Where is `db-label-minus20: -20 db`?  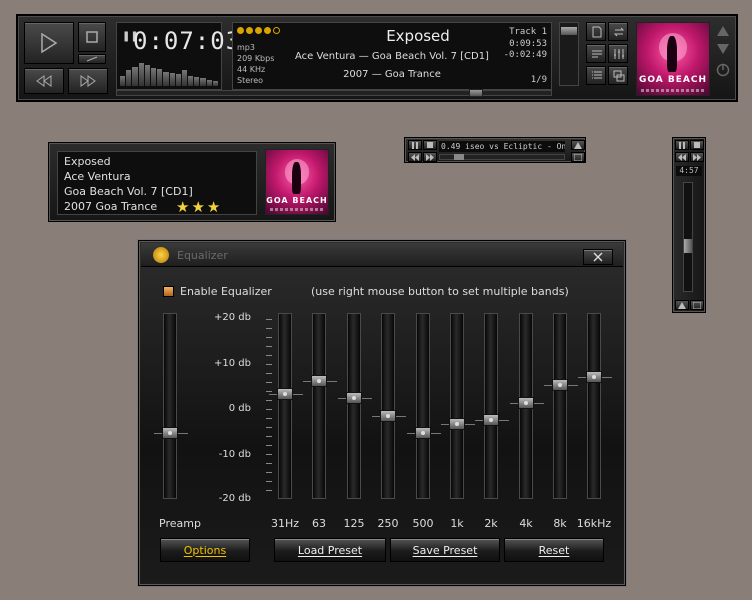
db-label-minus20: -20 db is located at coordinates (234, 498).